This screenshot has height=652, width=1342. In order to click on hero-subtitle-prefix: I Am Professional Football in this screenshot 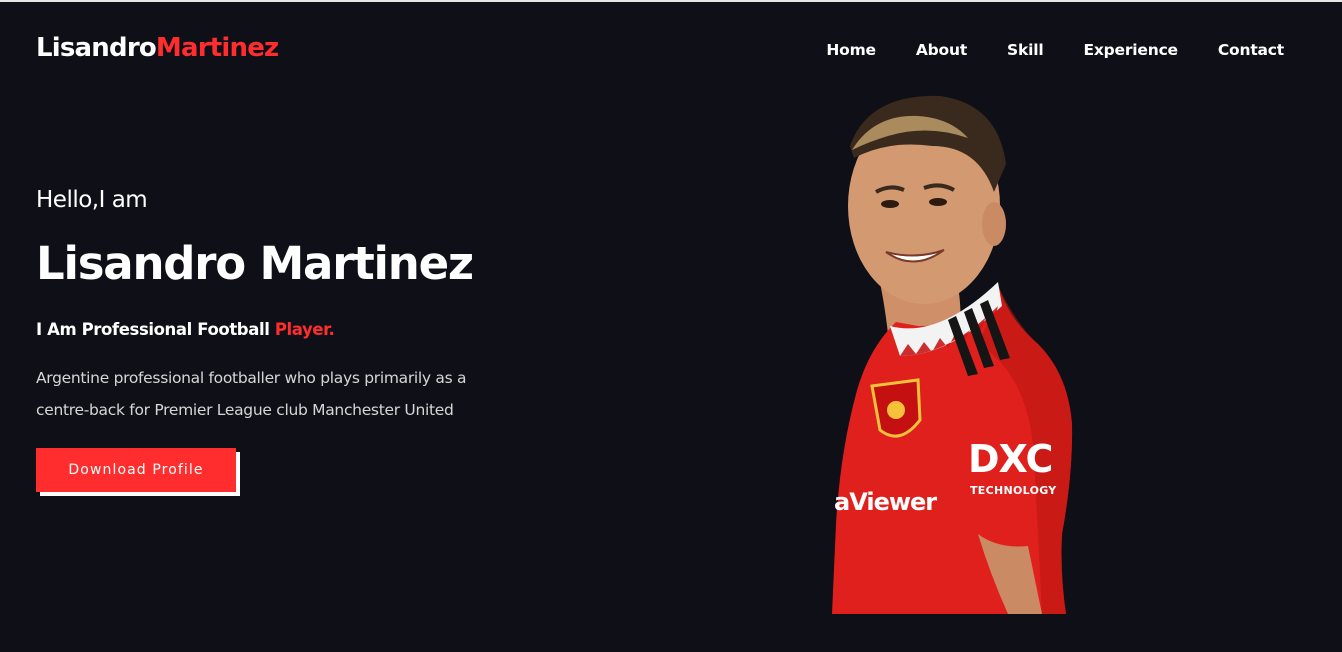, I will do `click(155, 329)`.